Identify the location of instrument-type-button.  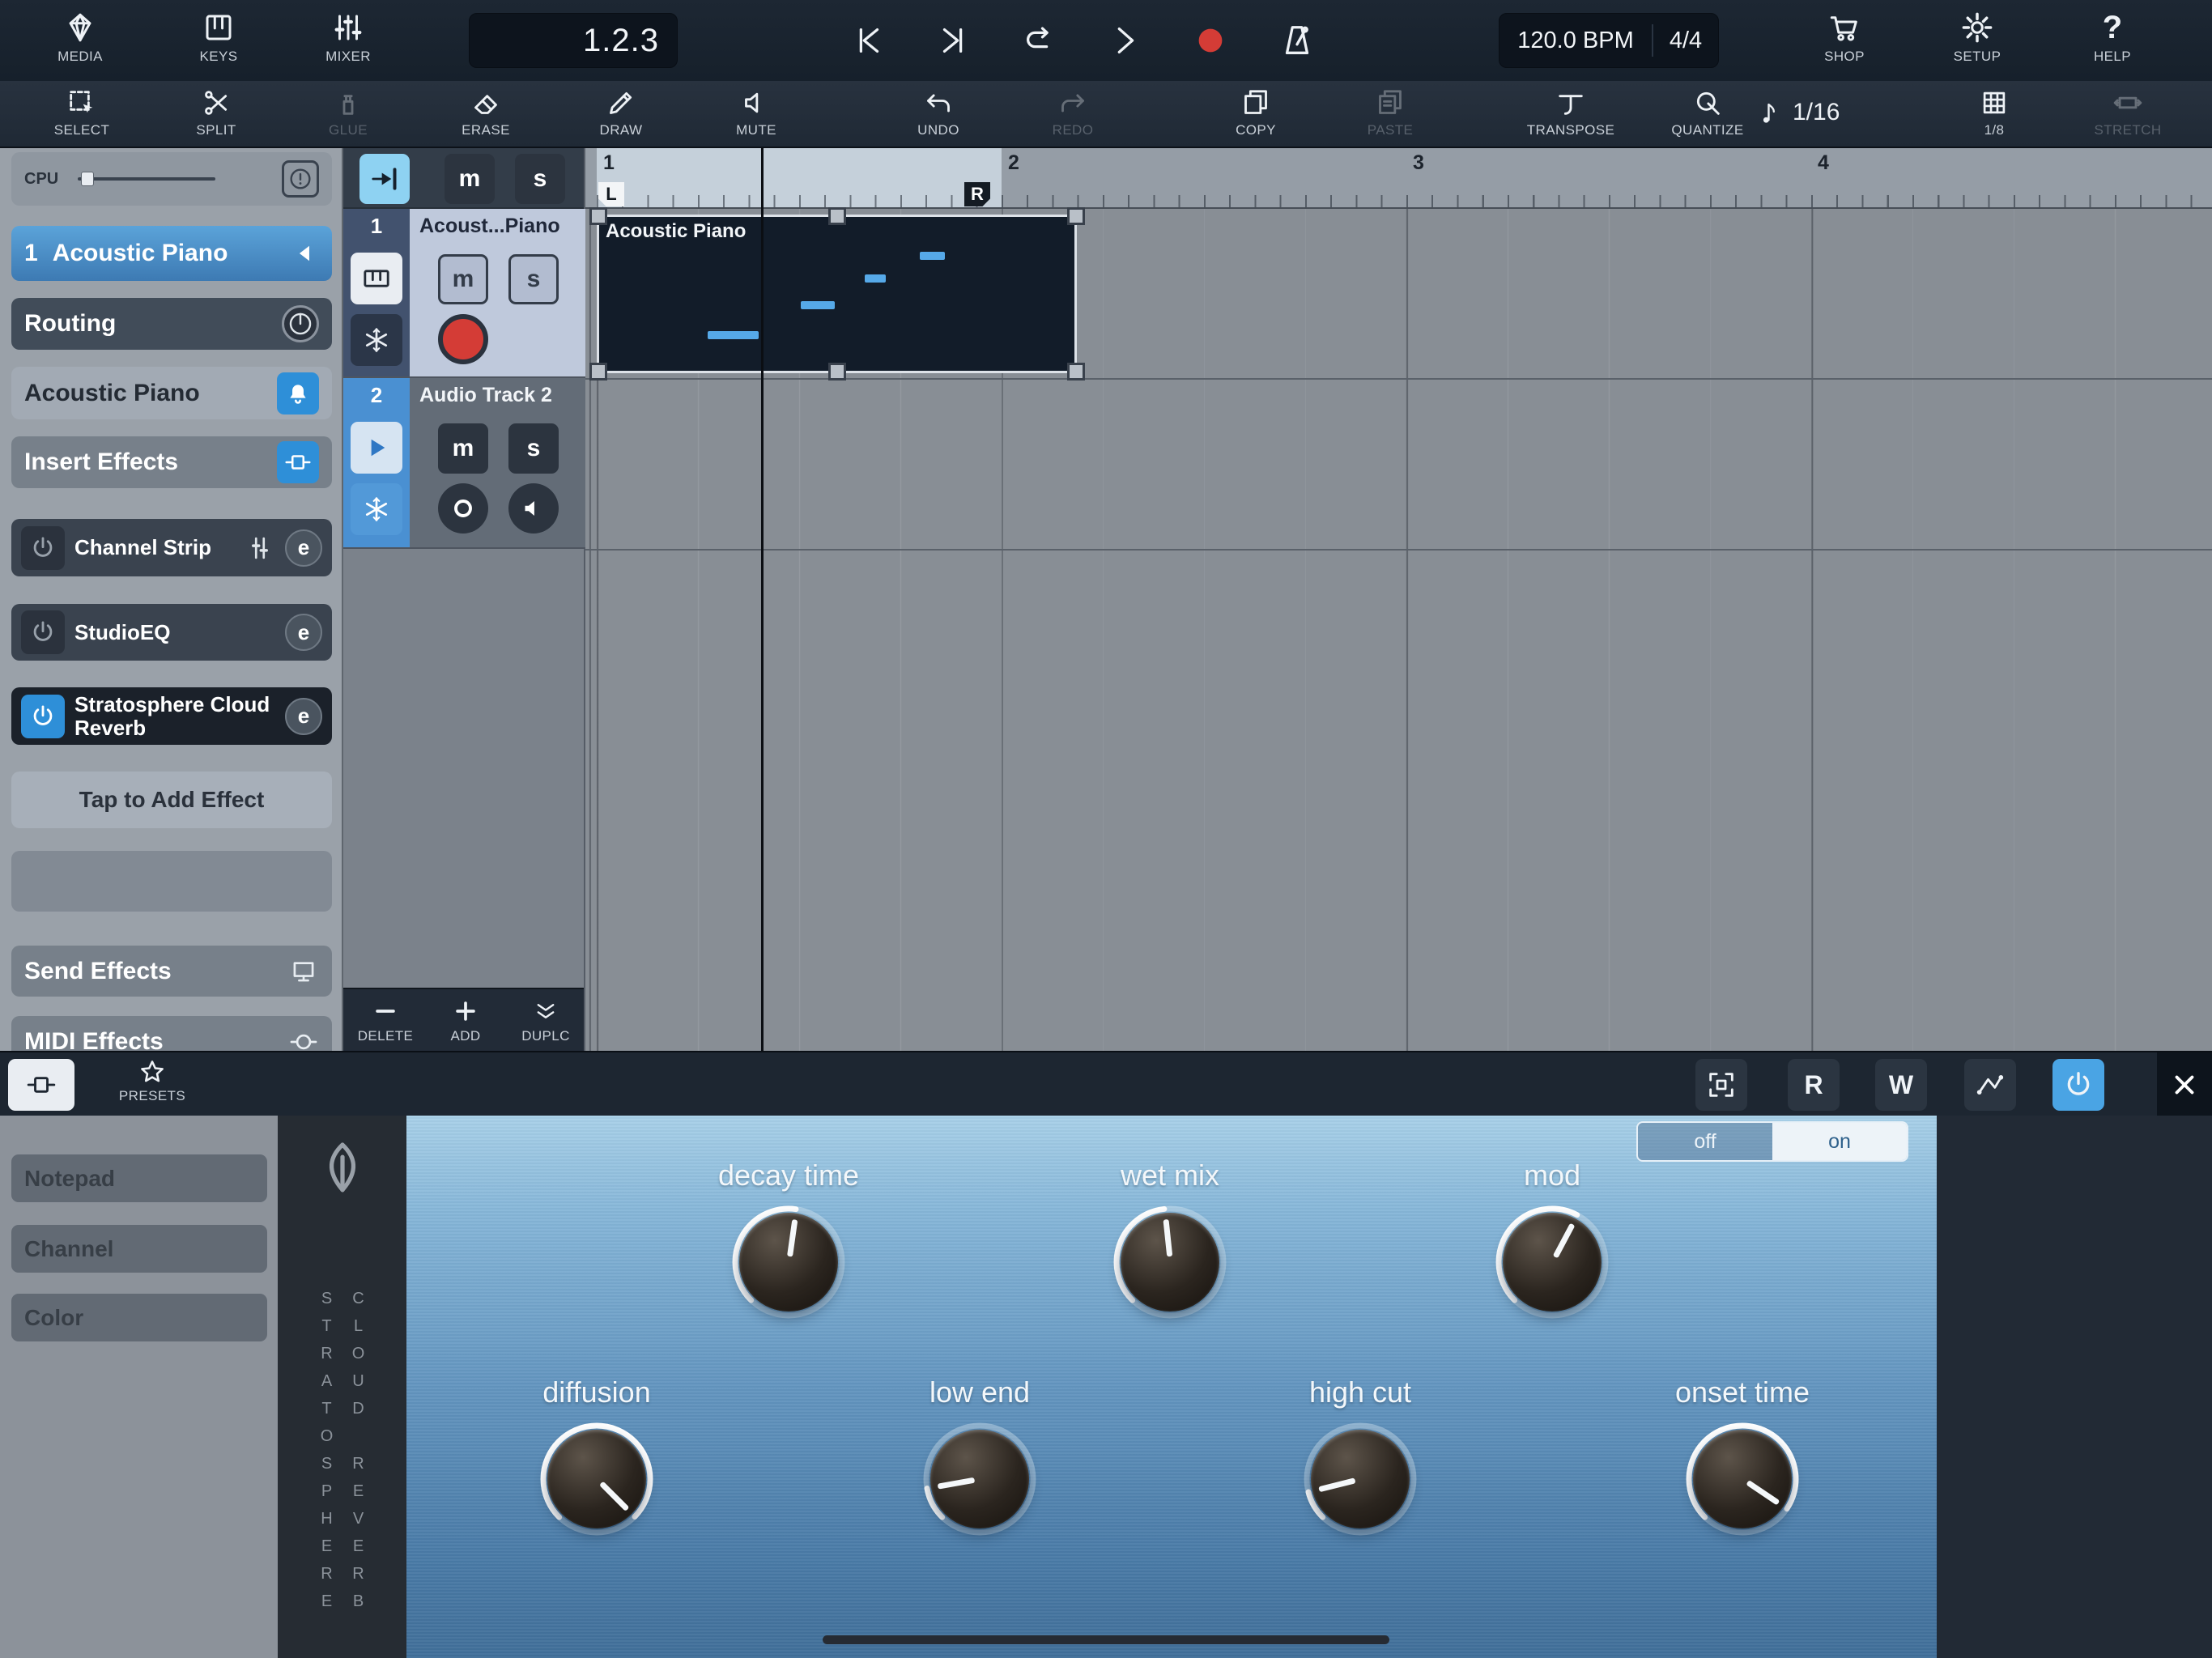
(377, 278).